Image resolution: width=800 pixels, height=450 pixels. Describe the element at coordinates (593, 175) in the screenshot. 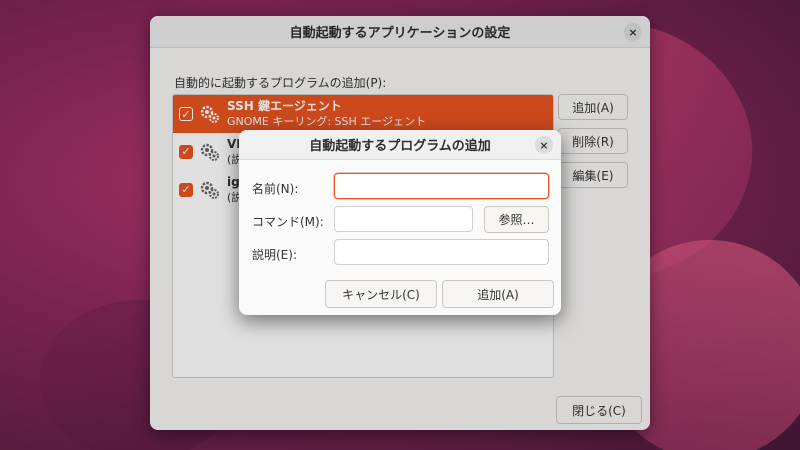

I see `edit-button: 編集(E)` at that location.